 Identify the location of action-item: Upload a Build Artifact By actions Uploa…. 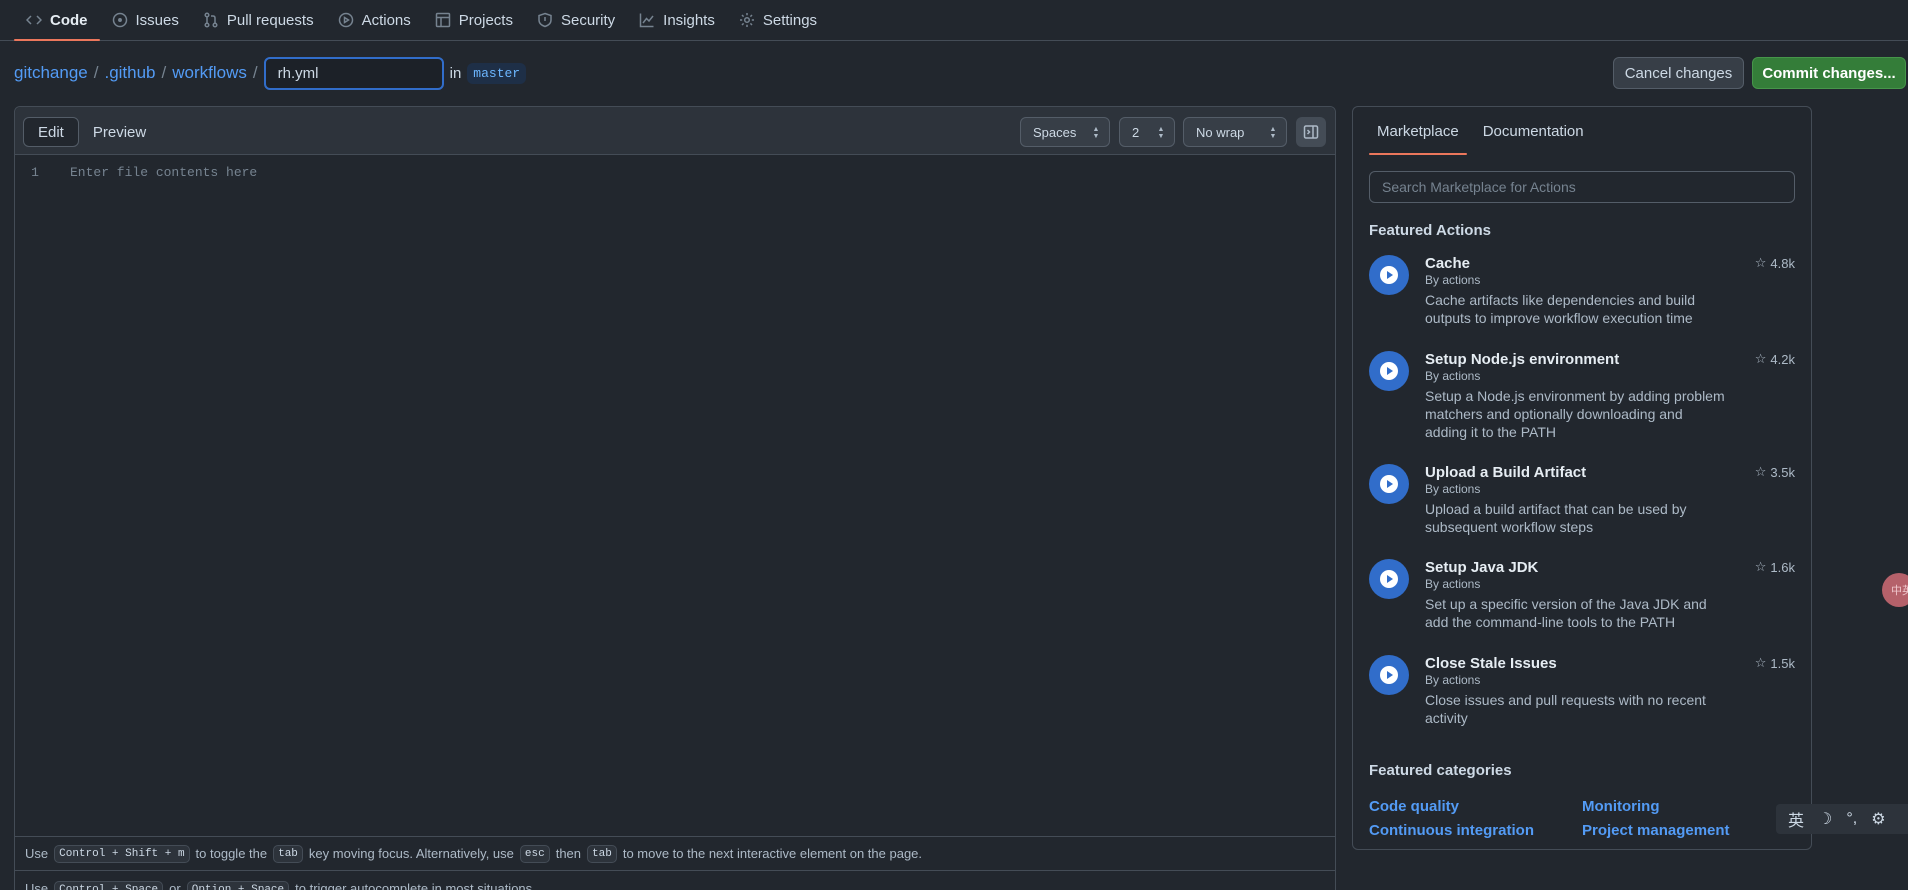
(1582, 504).